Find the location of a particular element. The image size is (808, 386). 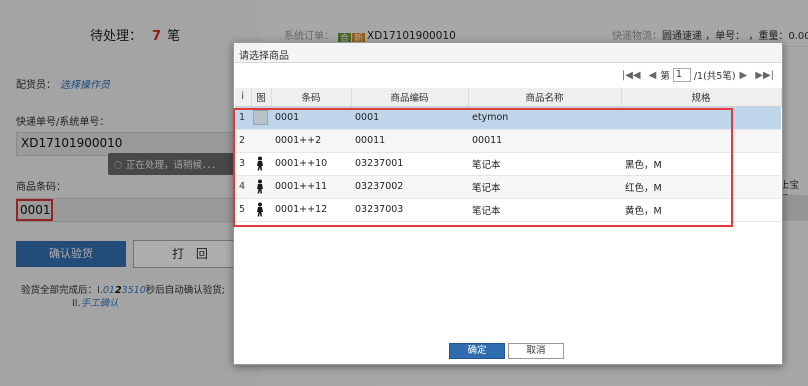

table-row: 5 0001++12 03237003 笔记本 黄色，M is located at coordinates (508, 210).